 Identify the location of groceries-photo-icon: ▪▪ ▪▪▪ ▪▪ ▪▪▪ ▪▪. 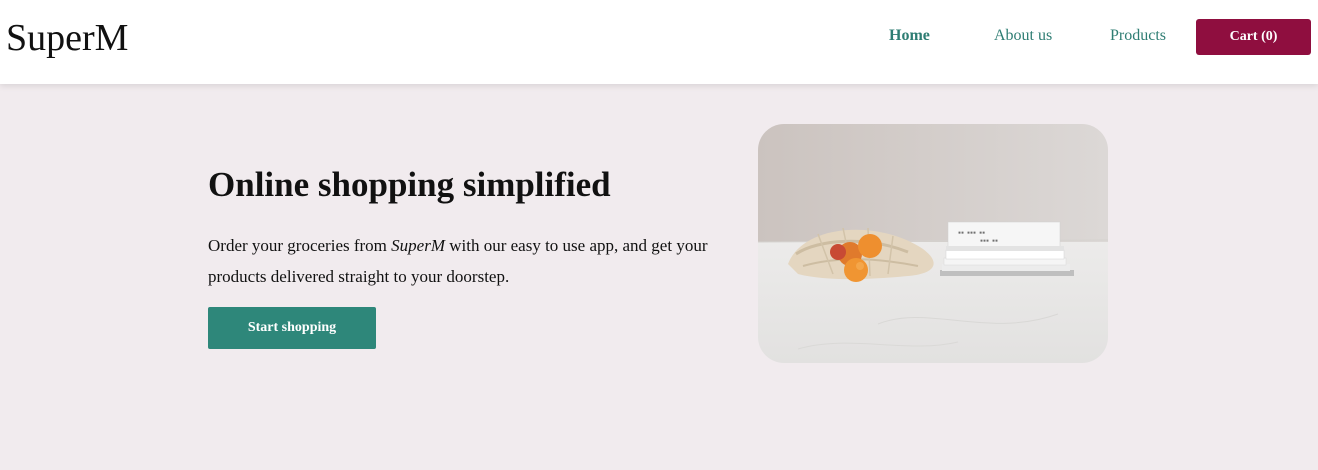
(933, 243).